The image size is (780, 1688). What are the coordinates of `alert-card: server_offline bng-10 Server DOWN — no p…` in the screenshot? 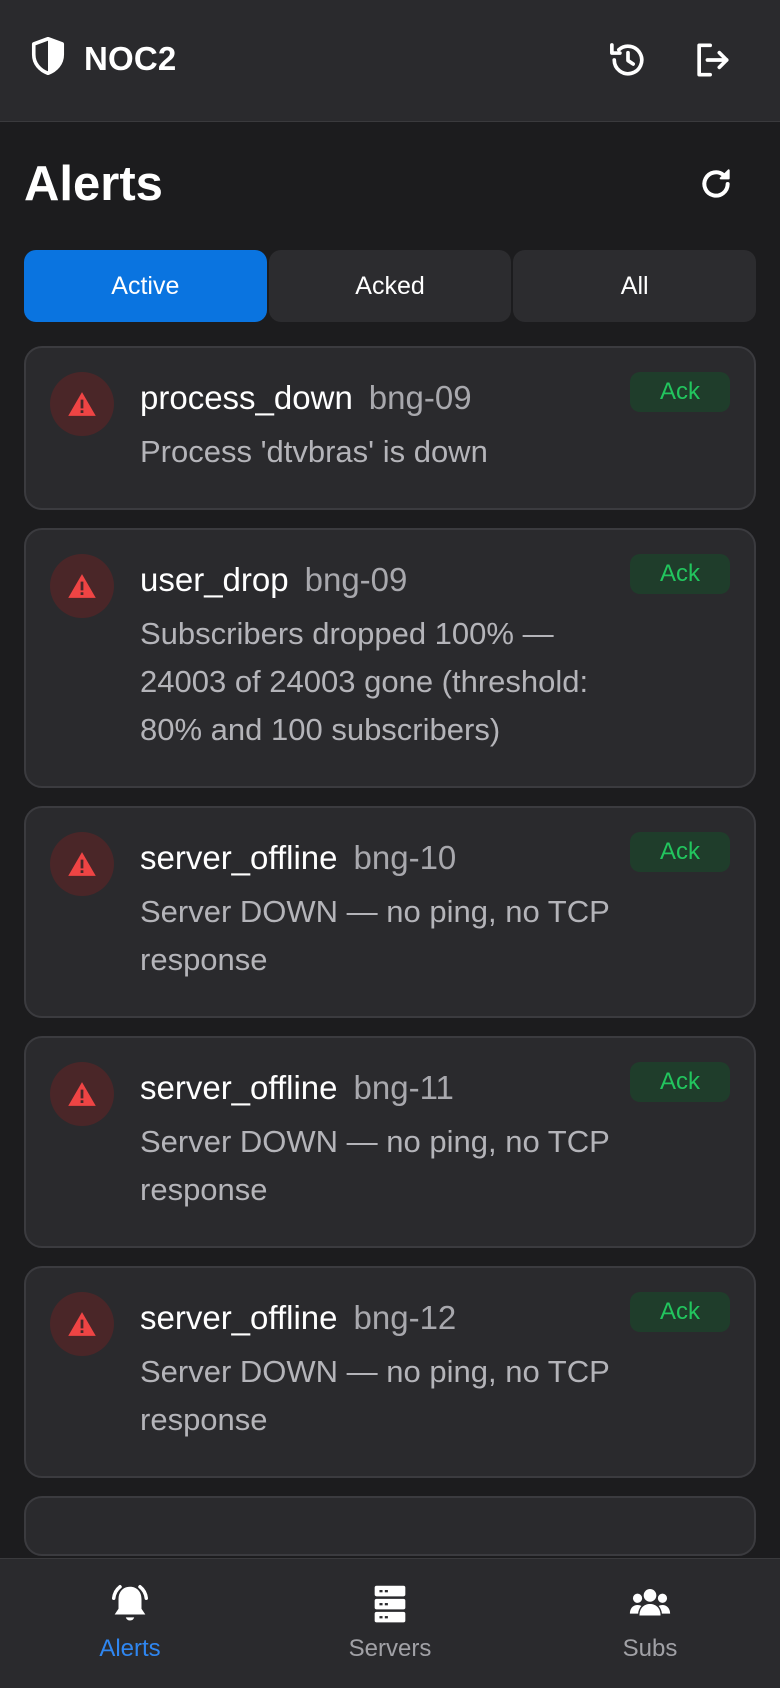 It's located at (390, 912).